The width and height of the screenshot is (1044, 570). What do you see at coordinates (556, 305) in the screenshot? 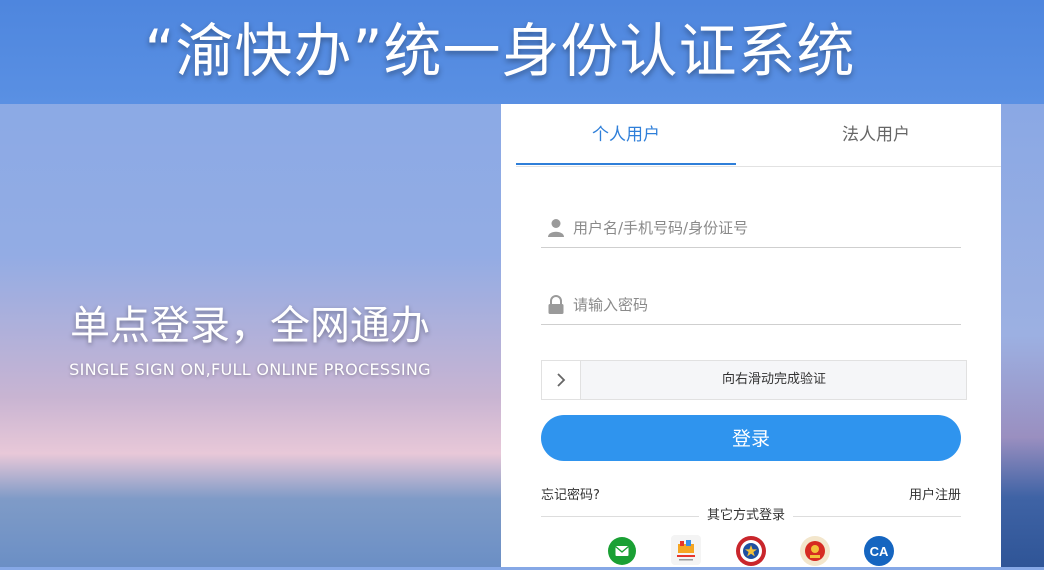
I see `lock-icon` at bounding box center [556, 305].